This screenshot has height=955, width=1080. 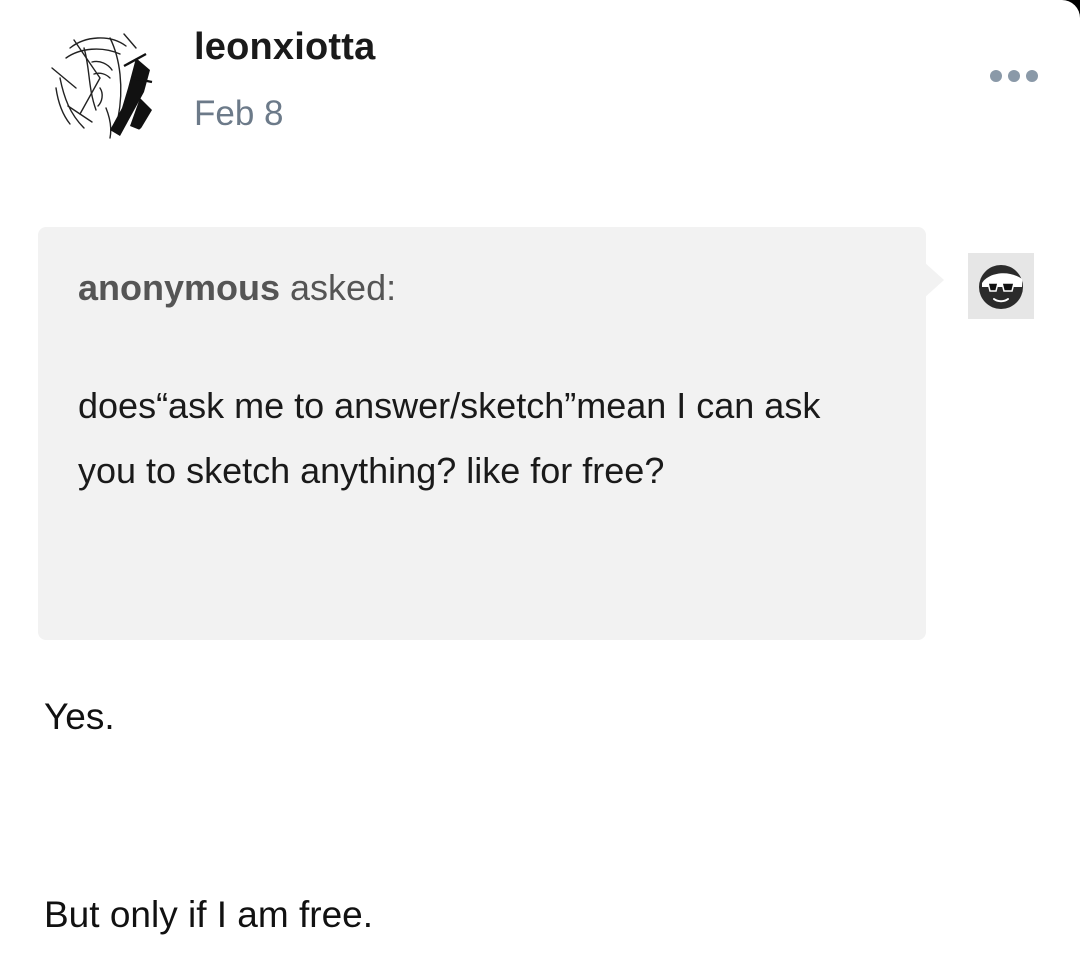 I want to click on more-options-button, so click(x=1014, y=76).